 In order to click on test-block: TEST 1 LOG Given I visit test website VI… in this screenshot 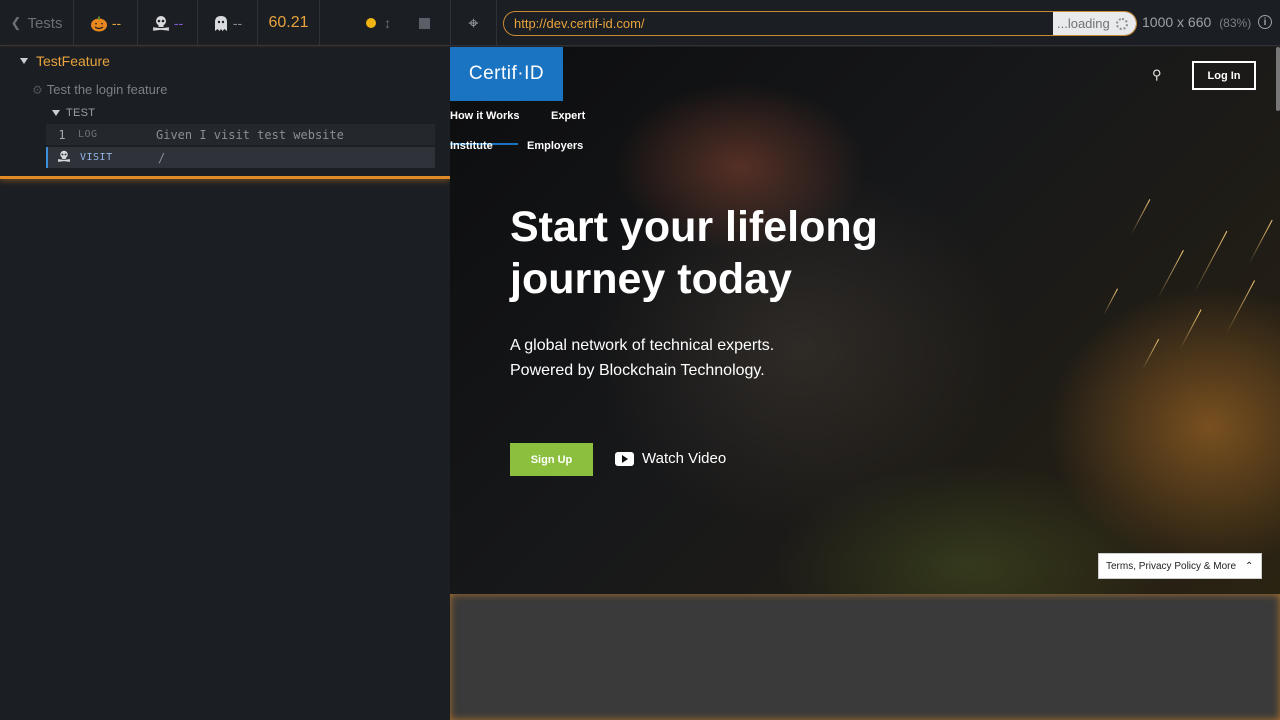, I will do `click(240, 136)`.